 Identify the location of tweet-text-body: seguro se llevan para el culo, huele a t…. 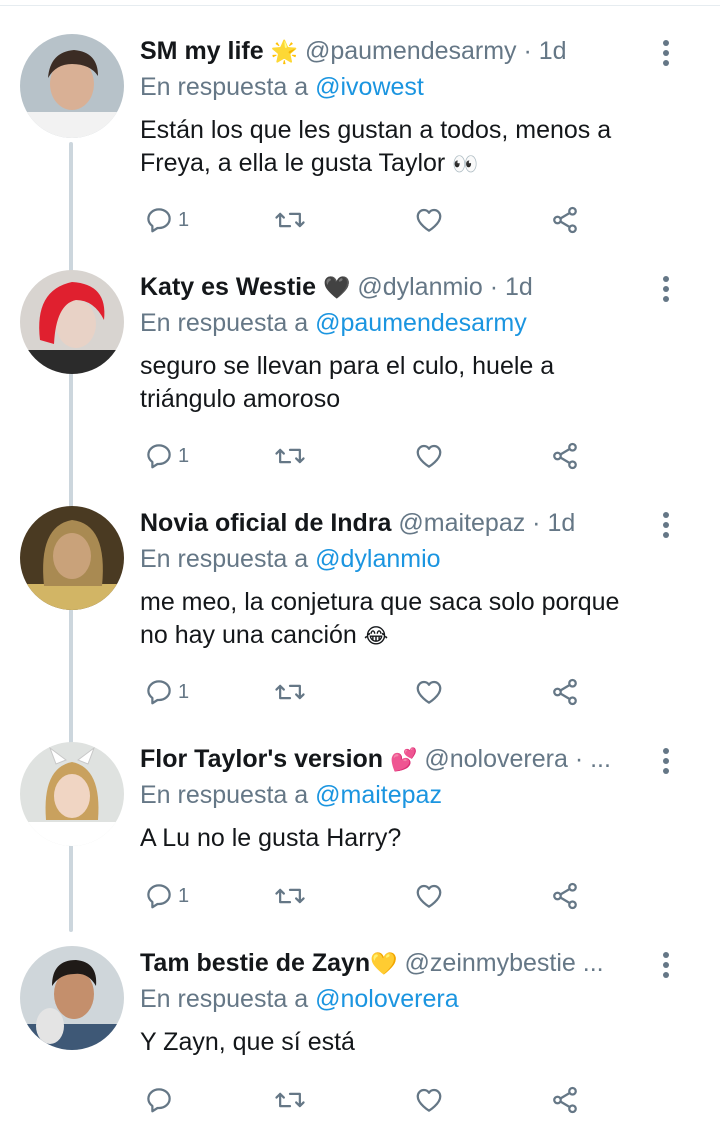
(347, 382).